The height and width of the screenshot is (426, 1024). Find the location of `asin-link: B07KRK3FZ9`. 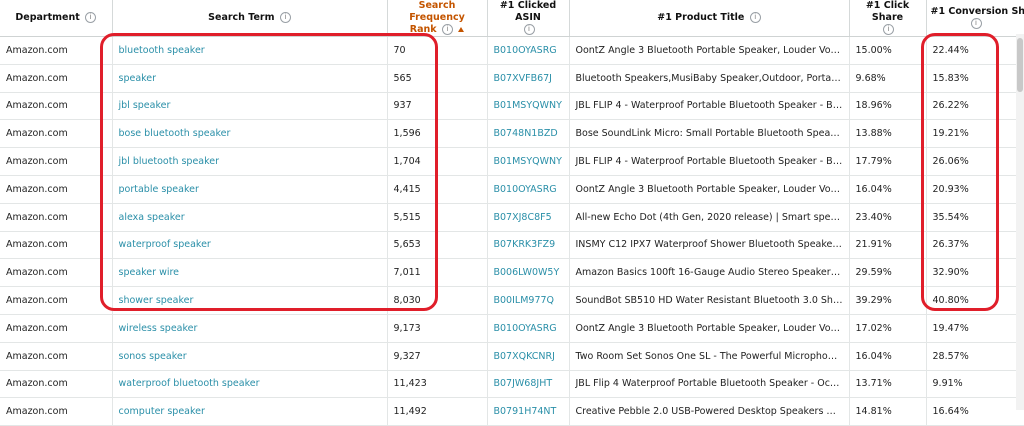

asin-link: B07KRK3FZ9 is located at coordinates (525, 244).